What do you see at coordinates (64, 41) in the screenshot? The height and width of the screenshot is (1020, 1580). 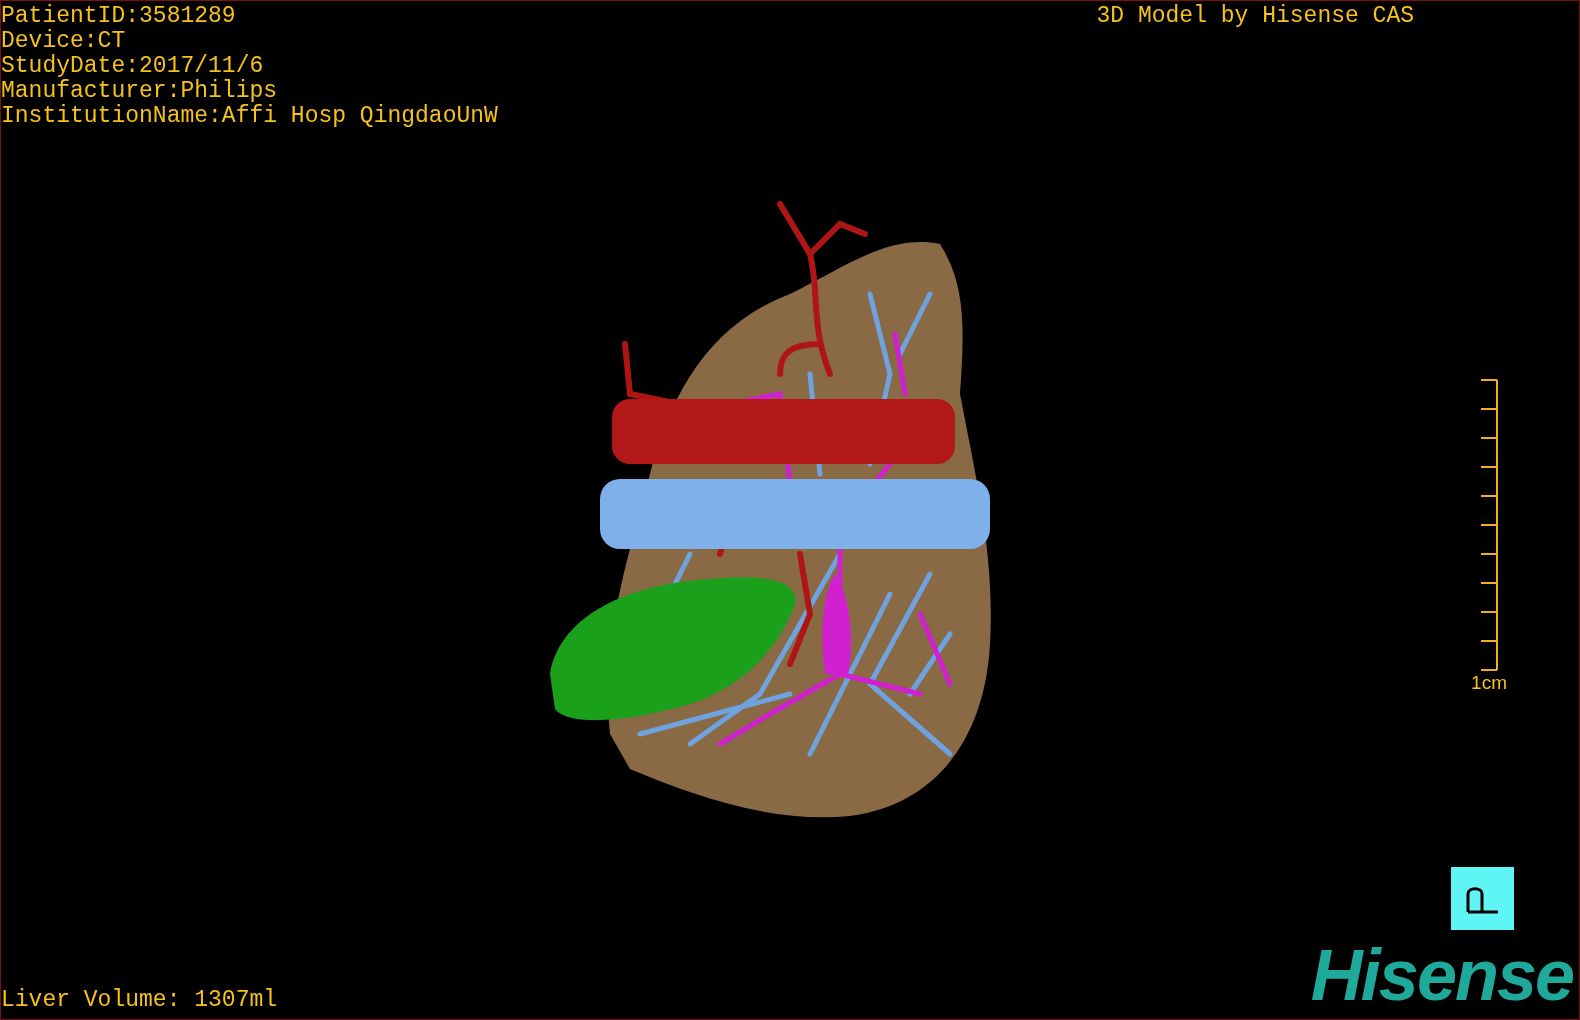 I see `study-info-text: Device:CT` at bounding box center [64, 41].